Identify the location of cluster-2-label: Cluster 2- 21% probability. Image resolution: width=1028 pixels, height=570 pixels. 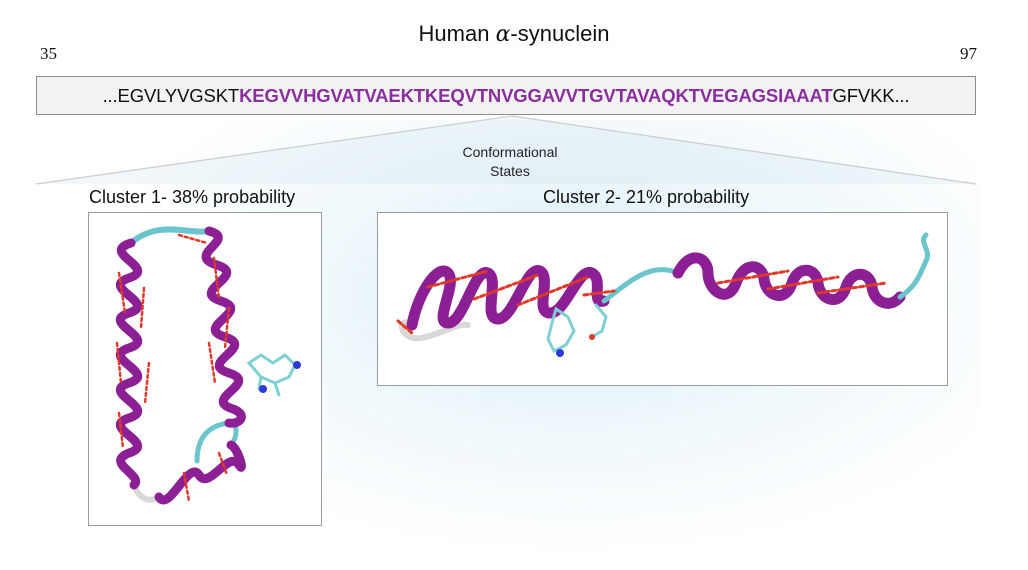
(646, 197).